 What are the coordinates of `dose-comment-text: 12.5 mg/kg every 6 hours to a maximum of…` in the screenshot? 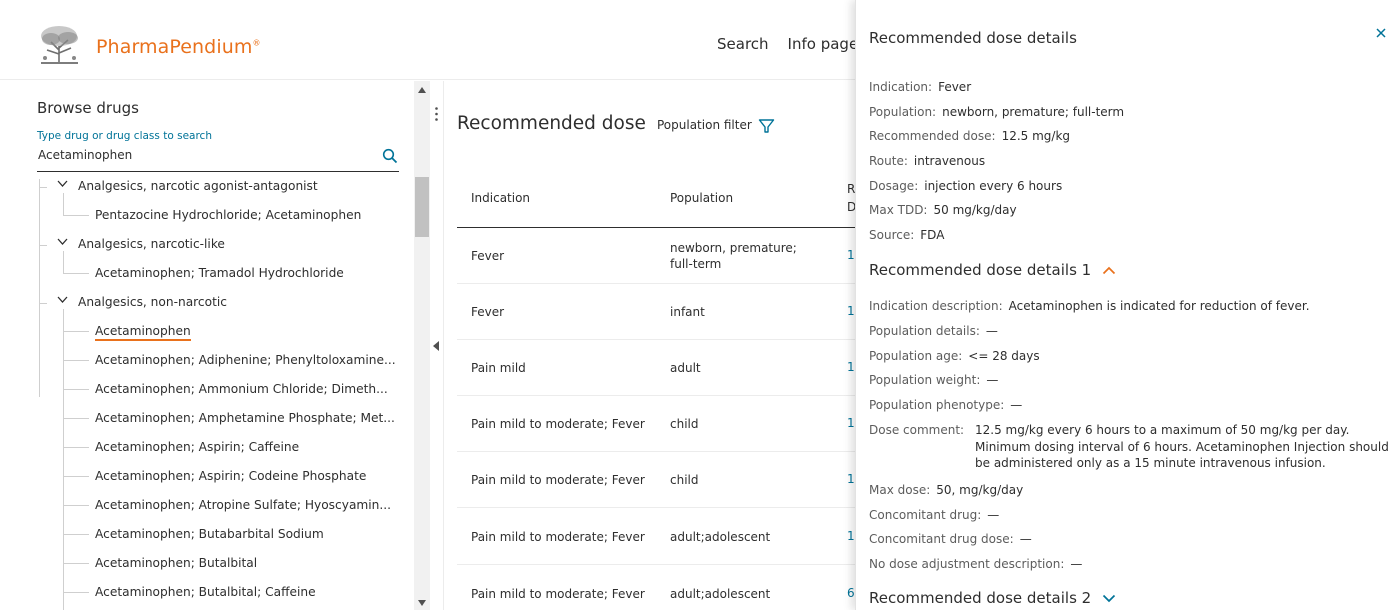 It's located at (1182, 446).